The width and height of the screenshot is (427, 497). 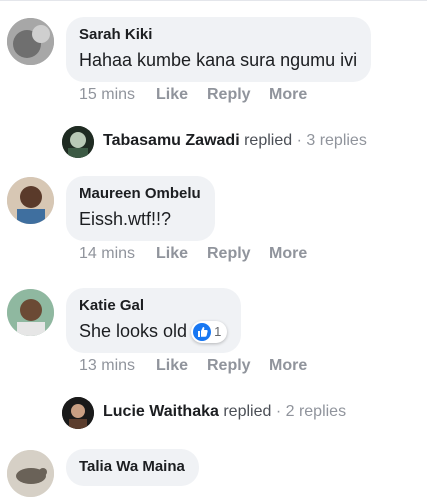 What do you see at coordinates (133, 331) in the screenshot?
I see `comment-text-content: She looks old` at bounding box center [133, 331].